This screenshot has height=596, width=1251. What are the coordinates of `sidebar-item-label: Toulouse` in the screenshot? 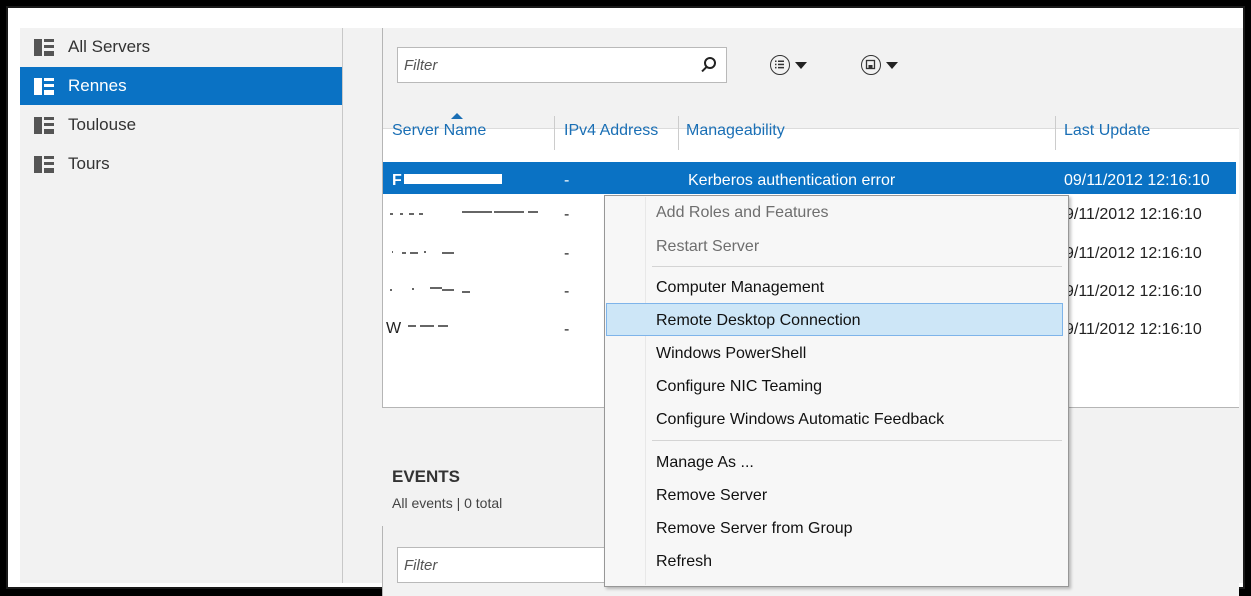 It's located at (102, 124).